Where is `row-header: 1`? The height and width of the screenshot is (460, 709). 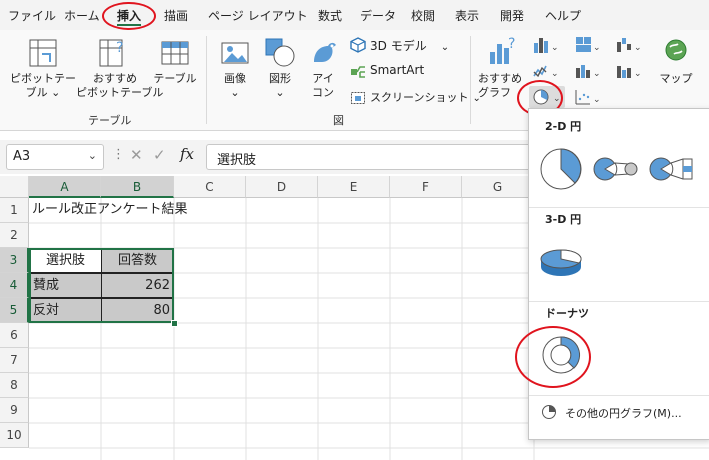
row-header: 1 is located at coordinates (14, 210).